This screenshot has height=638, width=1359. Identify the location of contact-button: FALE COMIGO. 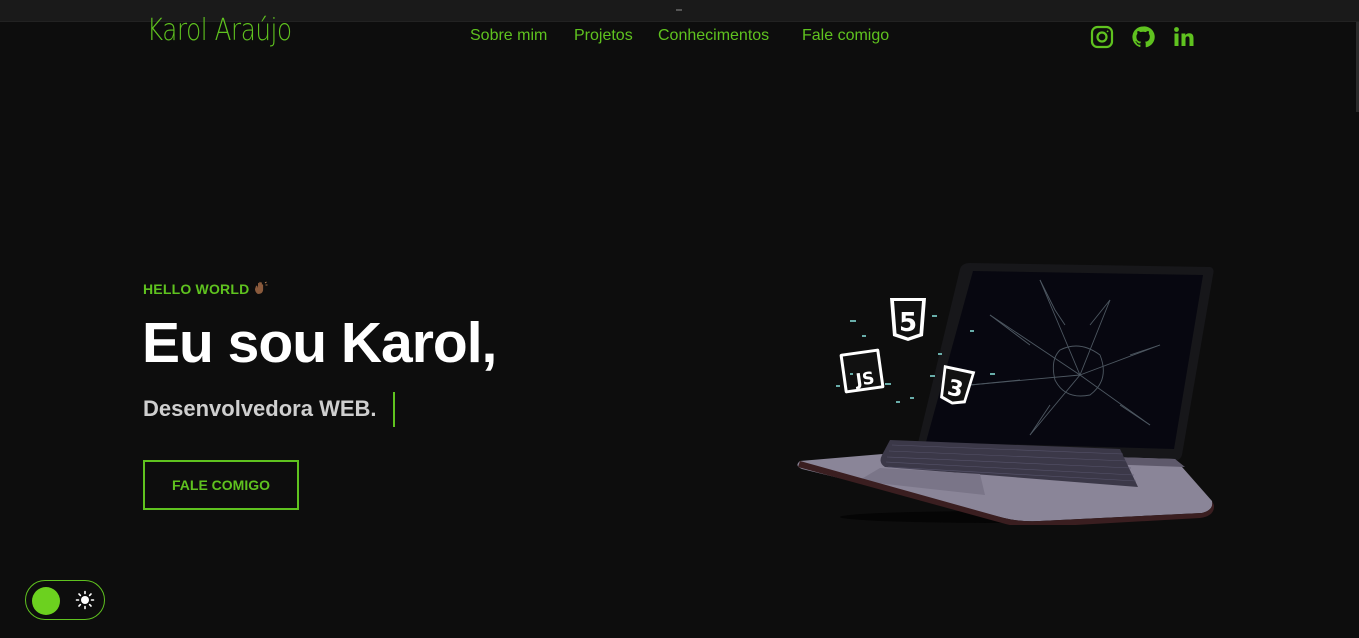
(221, 485).